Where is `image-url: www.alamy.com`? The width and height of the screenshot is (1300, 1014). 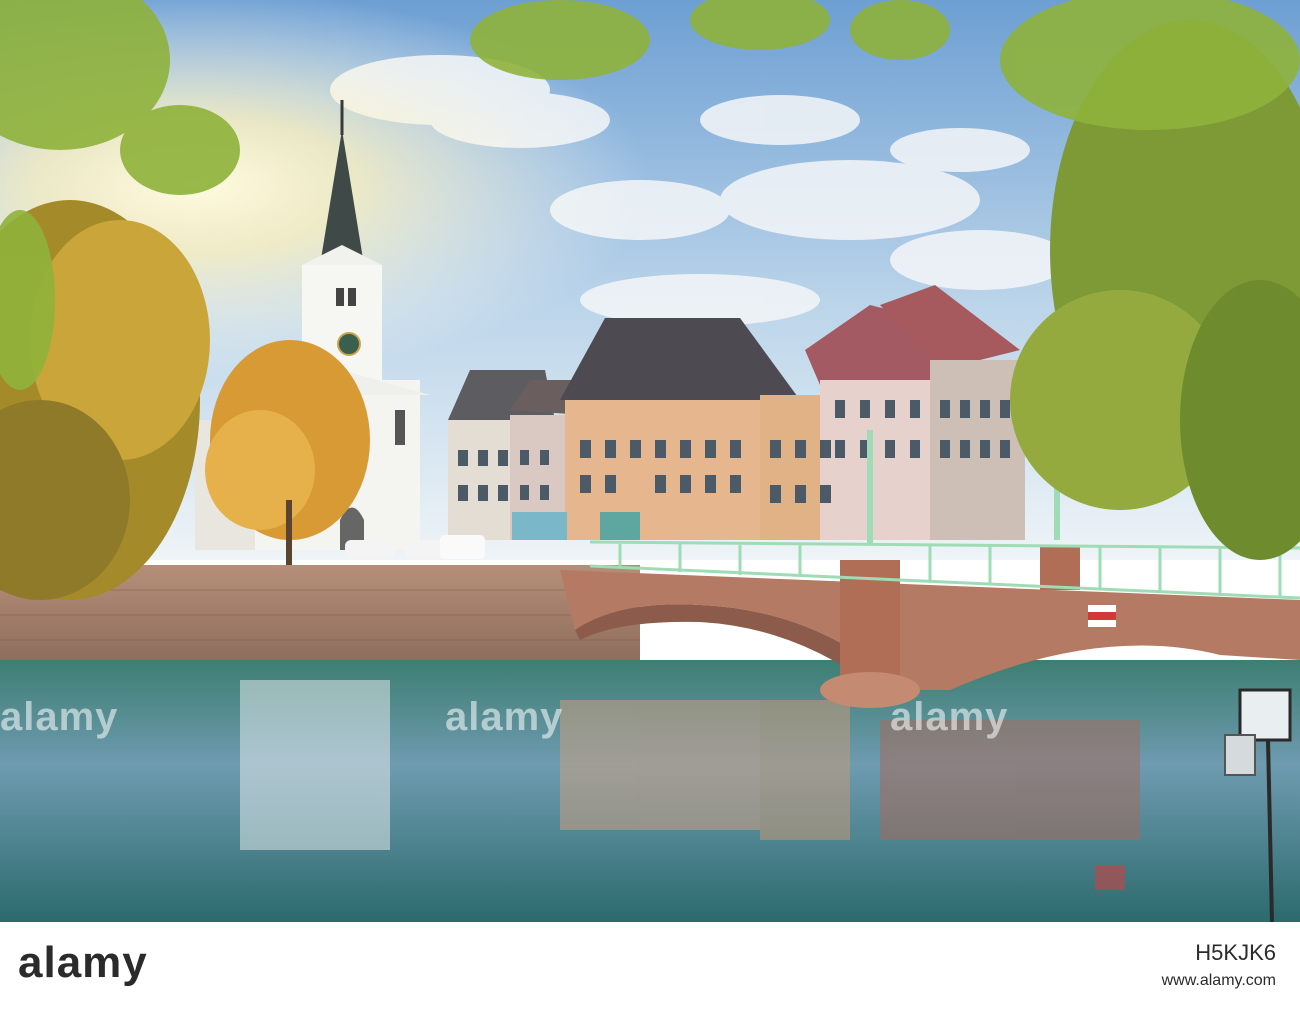
image-url: www.alamy.com is located at coordinates (1218, 980).